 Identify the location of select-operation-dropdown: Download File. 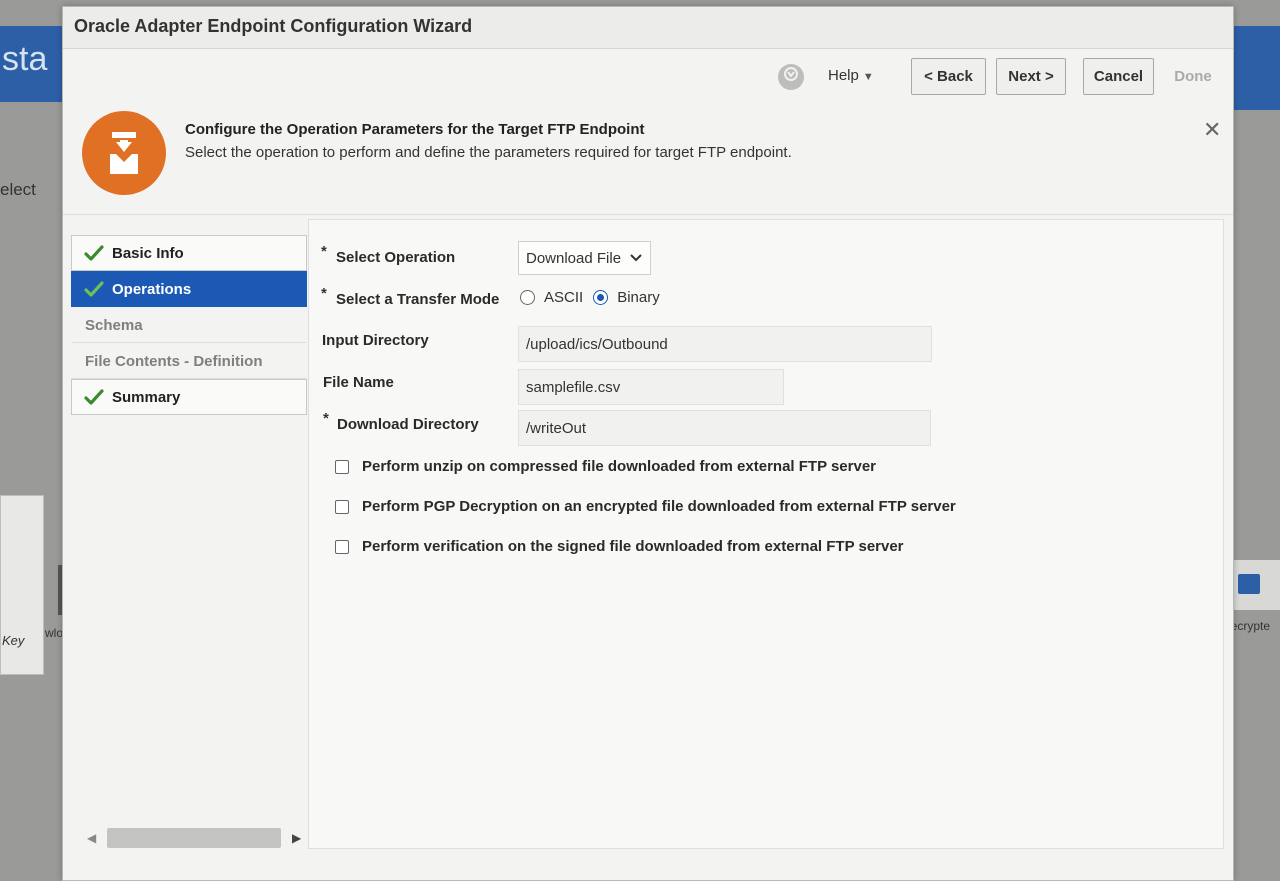
(584, 258).